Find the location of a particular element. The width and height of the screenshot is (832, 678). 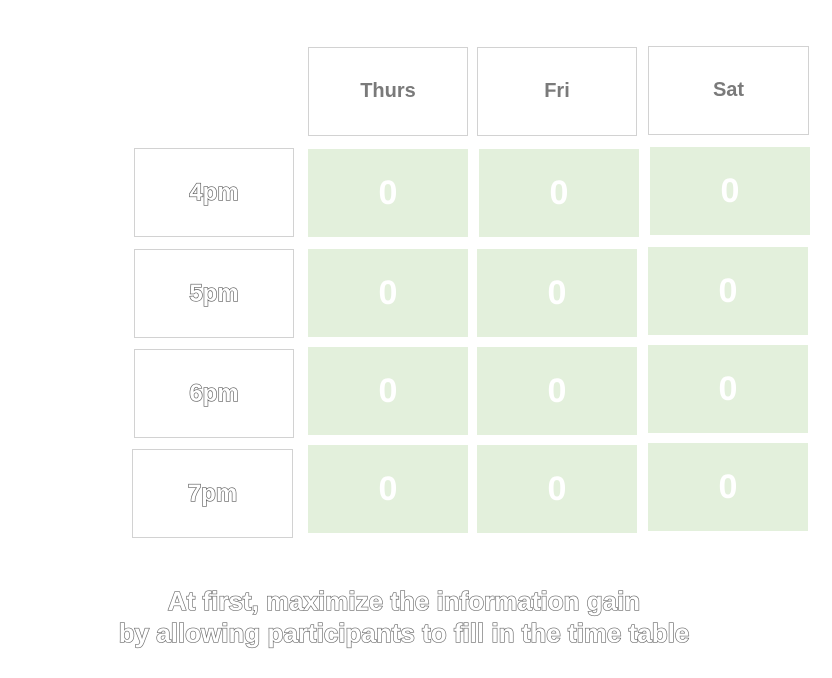

time-label-6pm: 6pm is located at coordinates (214, 393).